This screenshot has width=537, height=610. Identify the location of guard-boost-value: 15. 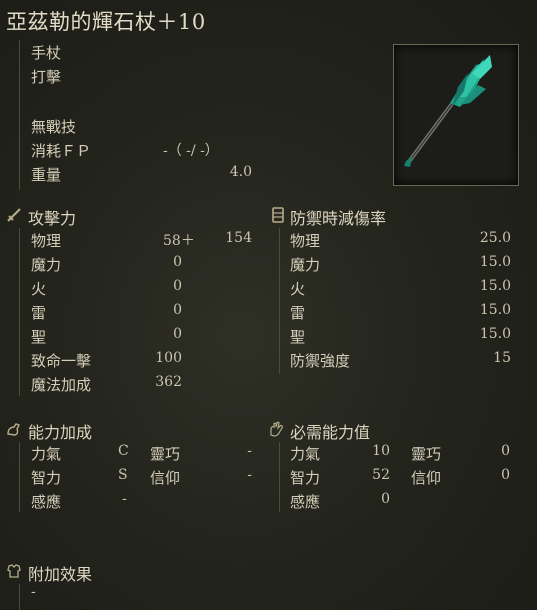
(502, 358).